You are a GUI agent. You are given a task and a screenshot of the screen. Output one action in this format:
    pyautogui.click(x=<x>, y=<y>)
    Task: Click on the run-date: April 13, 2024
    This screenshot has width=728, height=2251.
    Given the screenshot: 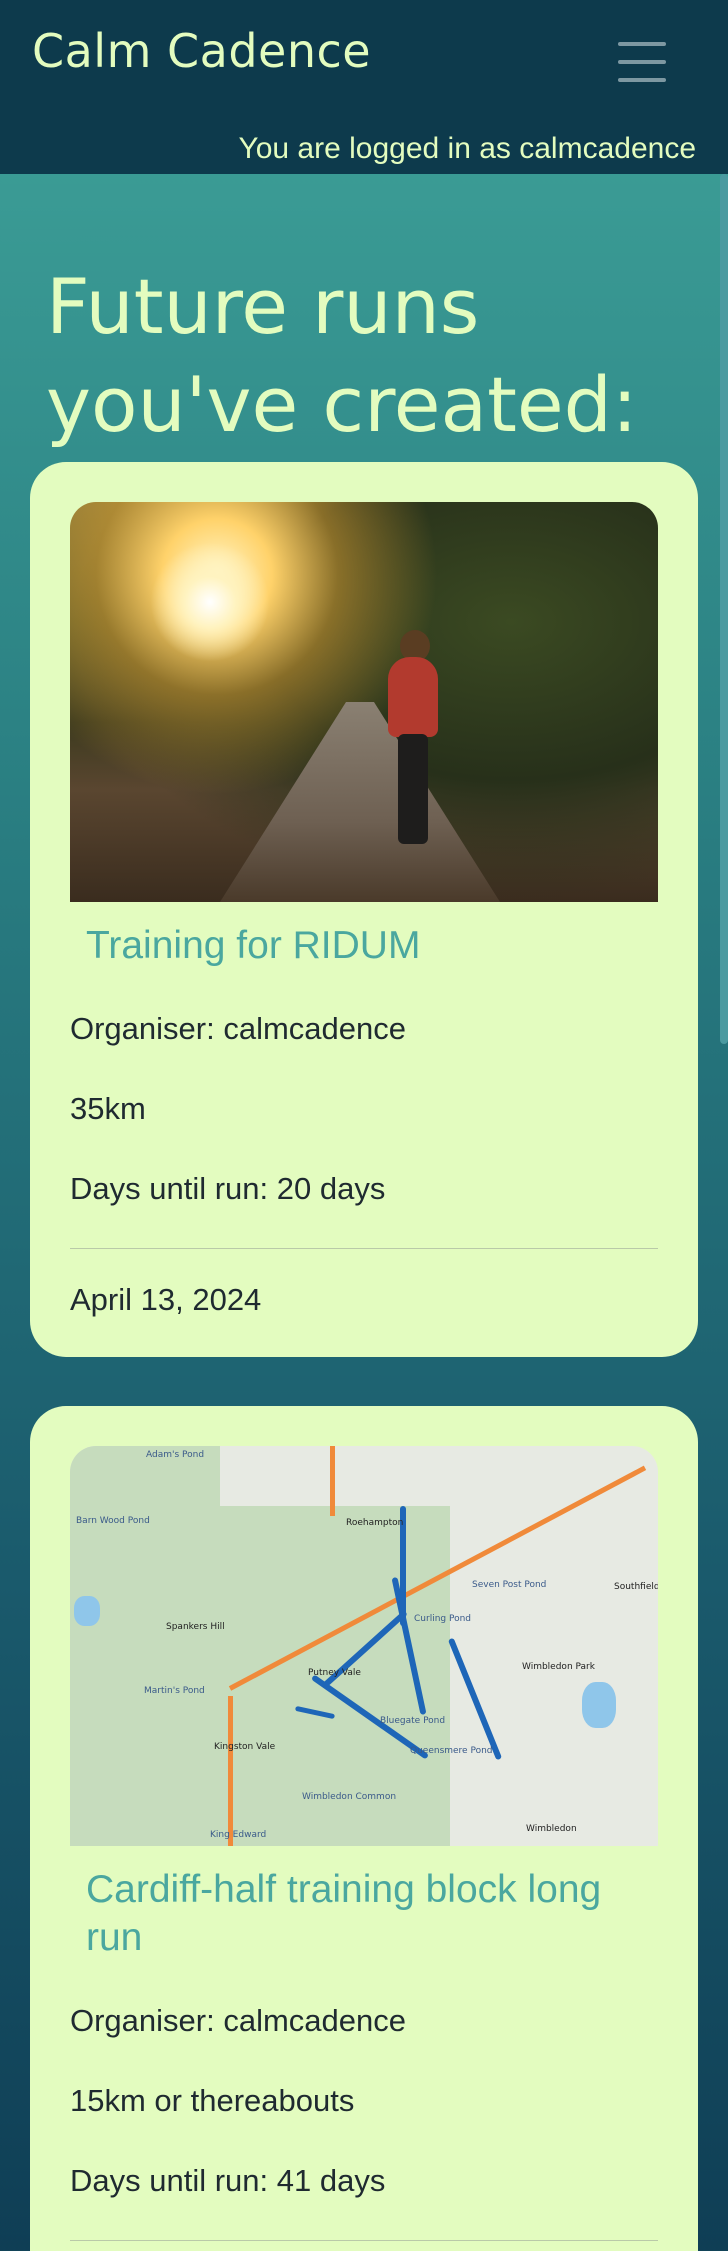 What is the action you would take?
    pyautogui.click(x=166, y=1299)
    